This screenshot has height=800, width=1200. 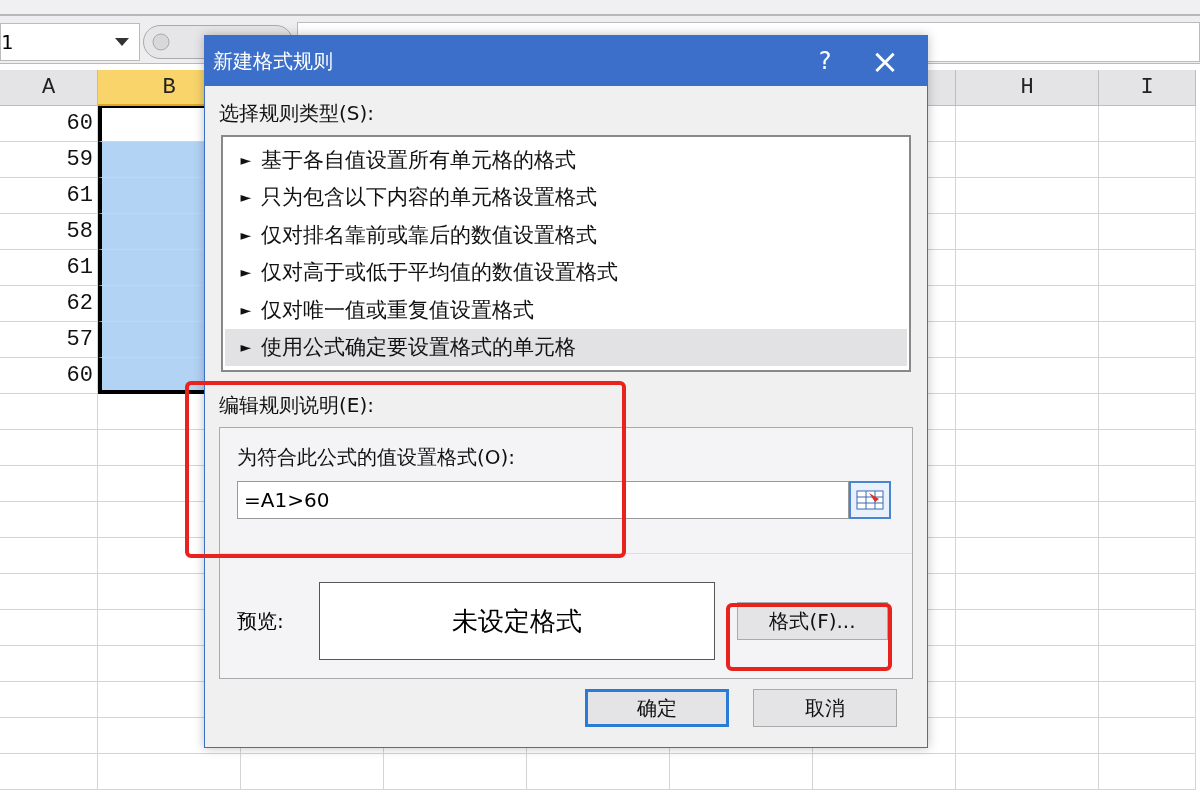 I want to click on section-label: 编辑规则说明(E):, so click(x=297, y=405).